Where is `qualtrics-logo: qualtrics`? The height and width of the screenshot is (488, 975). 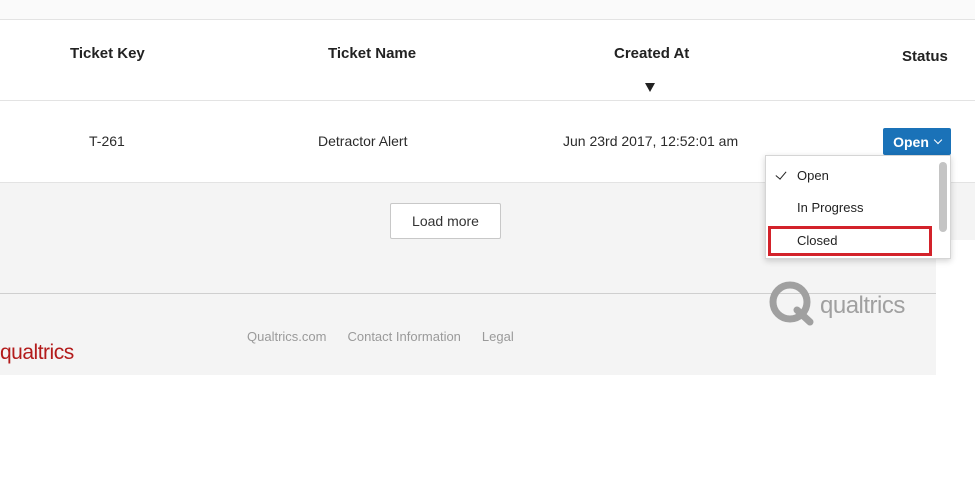 qualtrics-logo: qualtrics is located at coordinates (836, 304).